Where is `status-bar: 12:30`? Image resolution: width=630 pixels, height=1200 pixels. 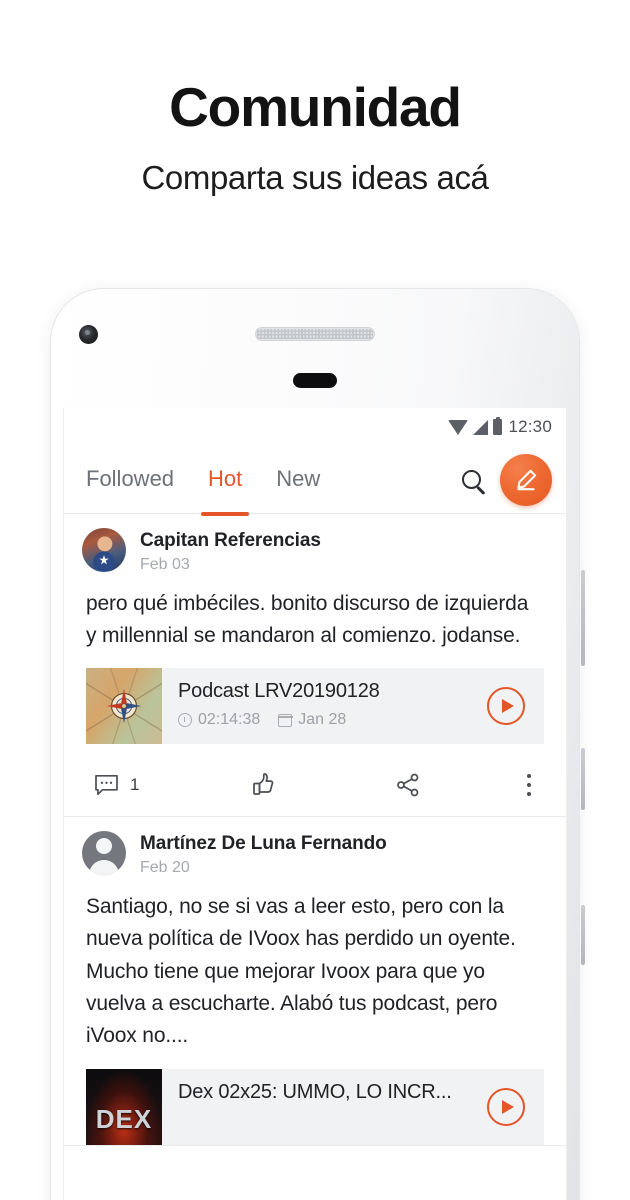
status-bar: 12:30 is located at coordinates (315, 427).